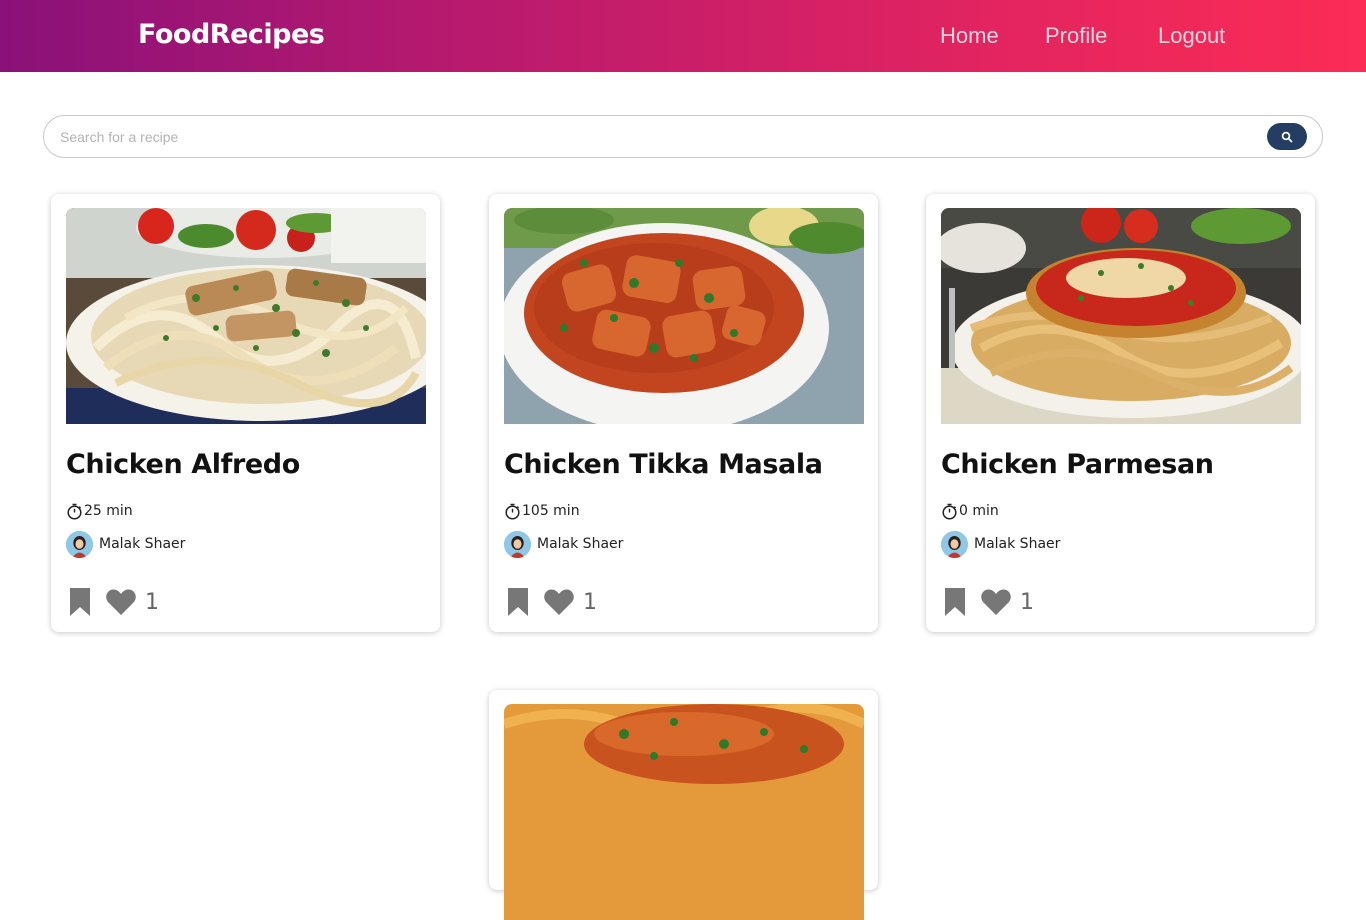  I want to click on cook-time-value: 0 min, so click(979, 511).